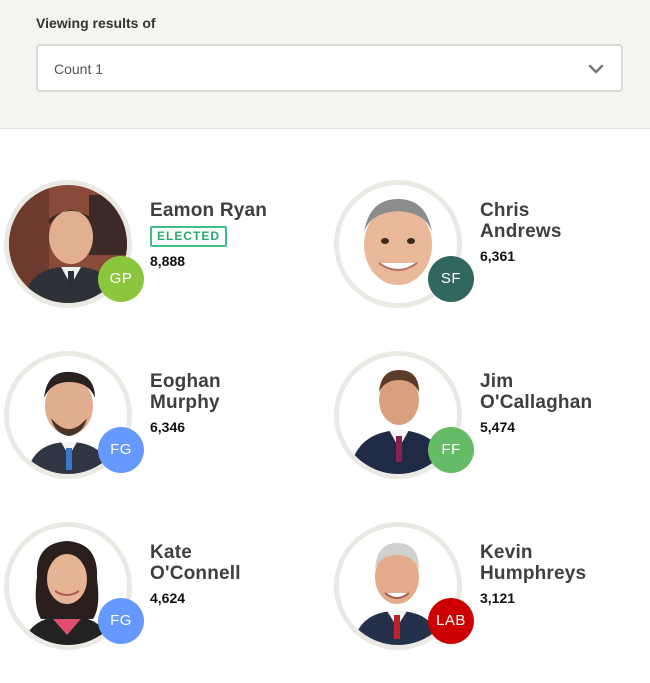 The width and height of the screenshot is (650, 683). Describe the element at coordinates (189, 236) in the screenshot. I see `elected-badge: ELECTED` at that location.